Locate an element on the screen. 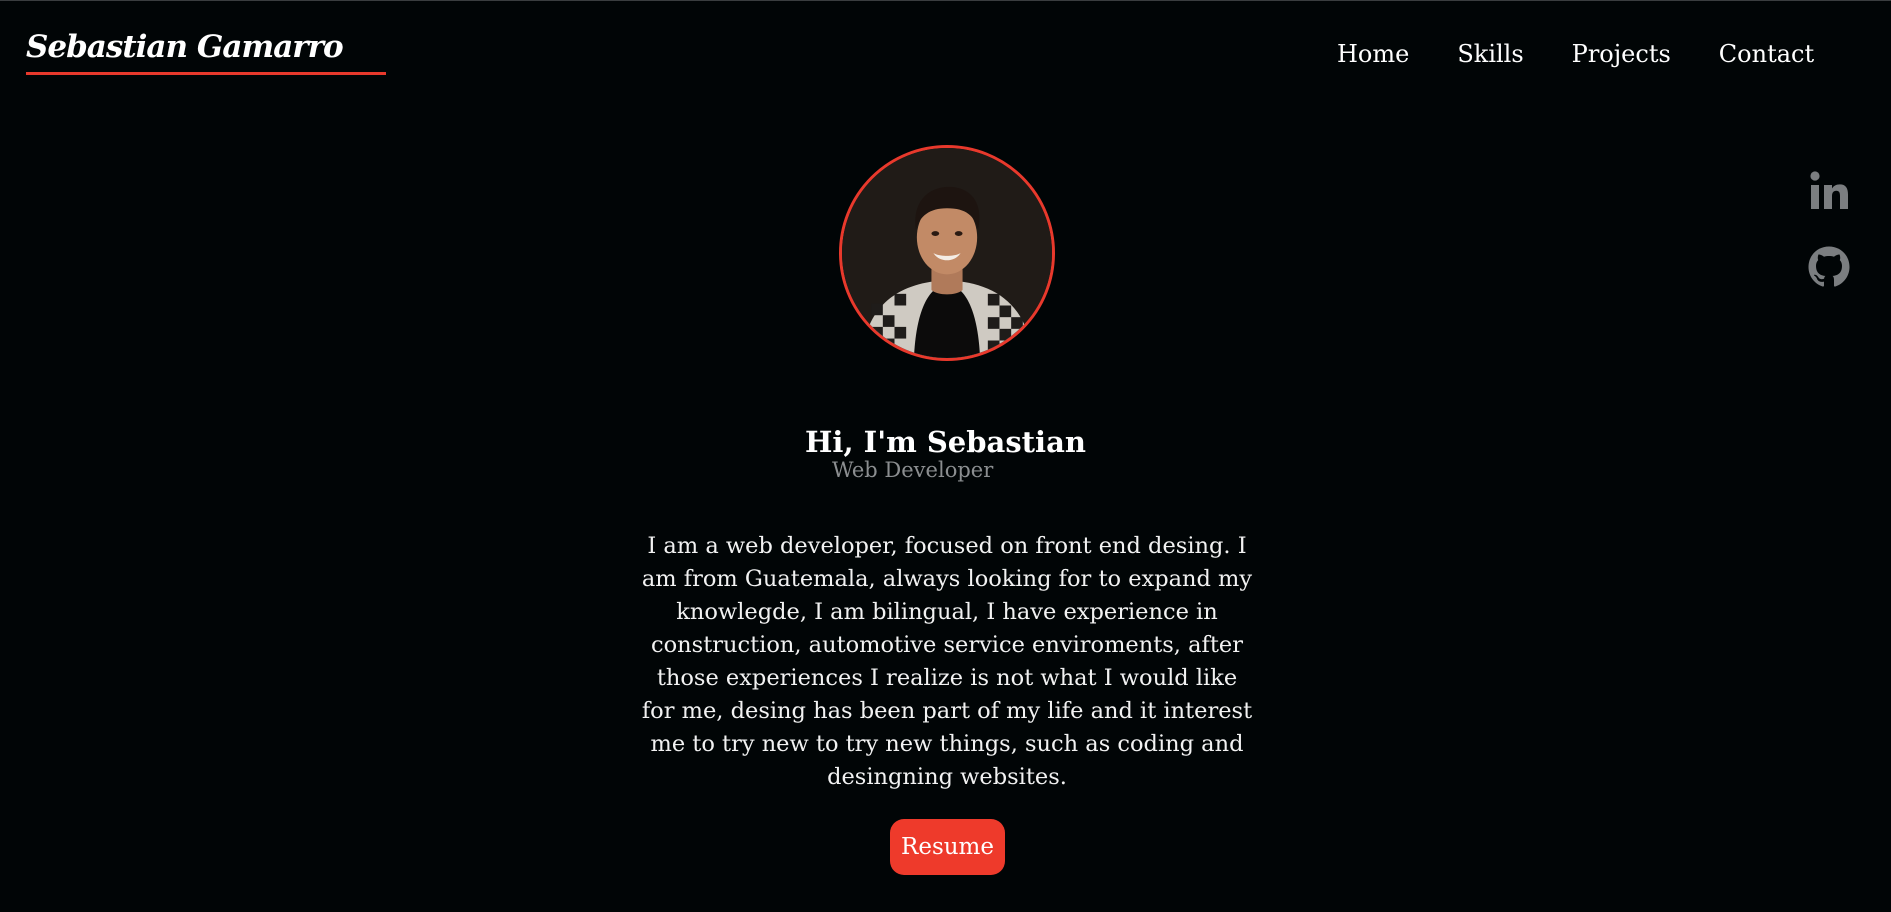 This screenshot has width=1891, height=912. main-nav: Home Skills Projects Contact is located at coordinates (1575, 54).